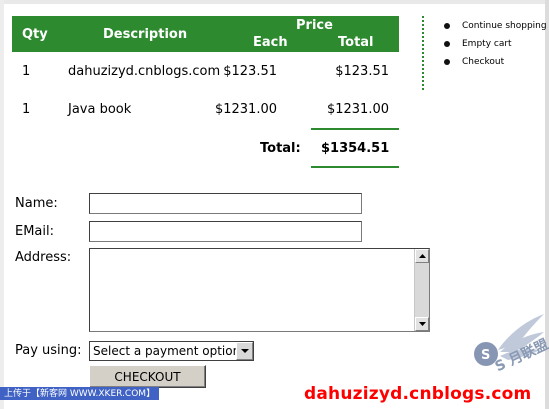 The image size is (549, 409). I want to click on checkout-button: CHECKOUT, so click(147, 376).